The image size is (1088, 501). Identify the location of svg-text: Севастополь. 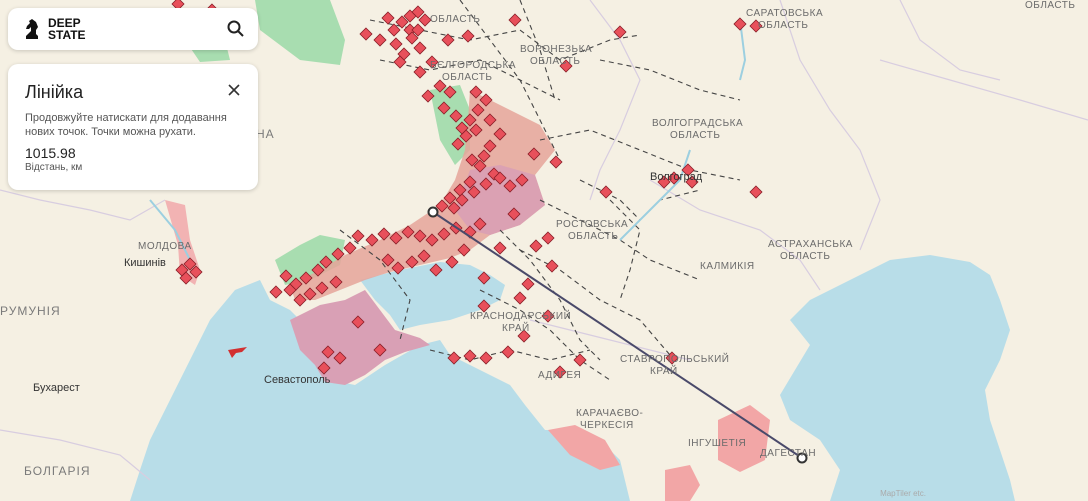
(297, 380).